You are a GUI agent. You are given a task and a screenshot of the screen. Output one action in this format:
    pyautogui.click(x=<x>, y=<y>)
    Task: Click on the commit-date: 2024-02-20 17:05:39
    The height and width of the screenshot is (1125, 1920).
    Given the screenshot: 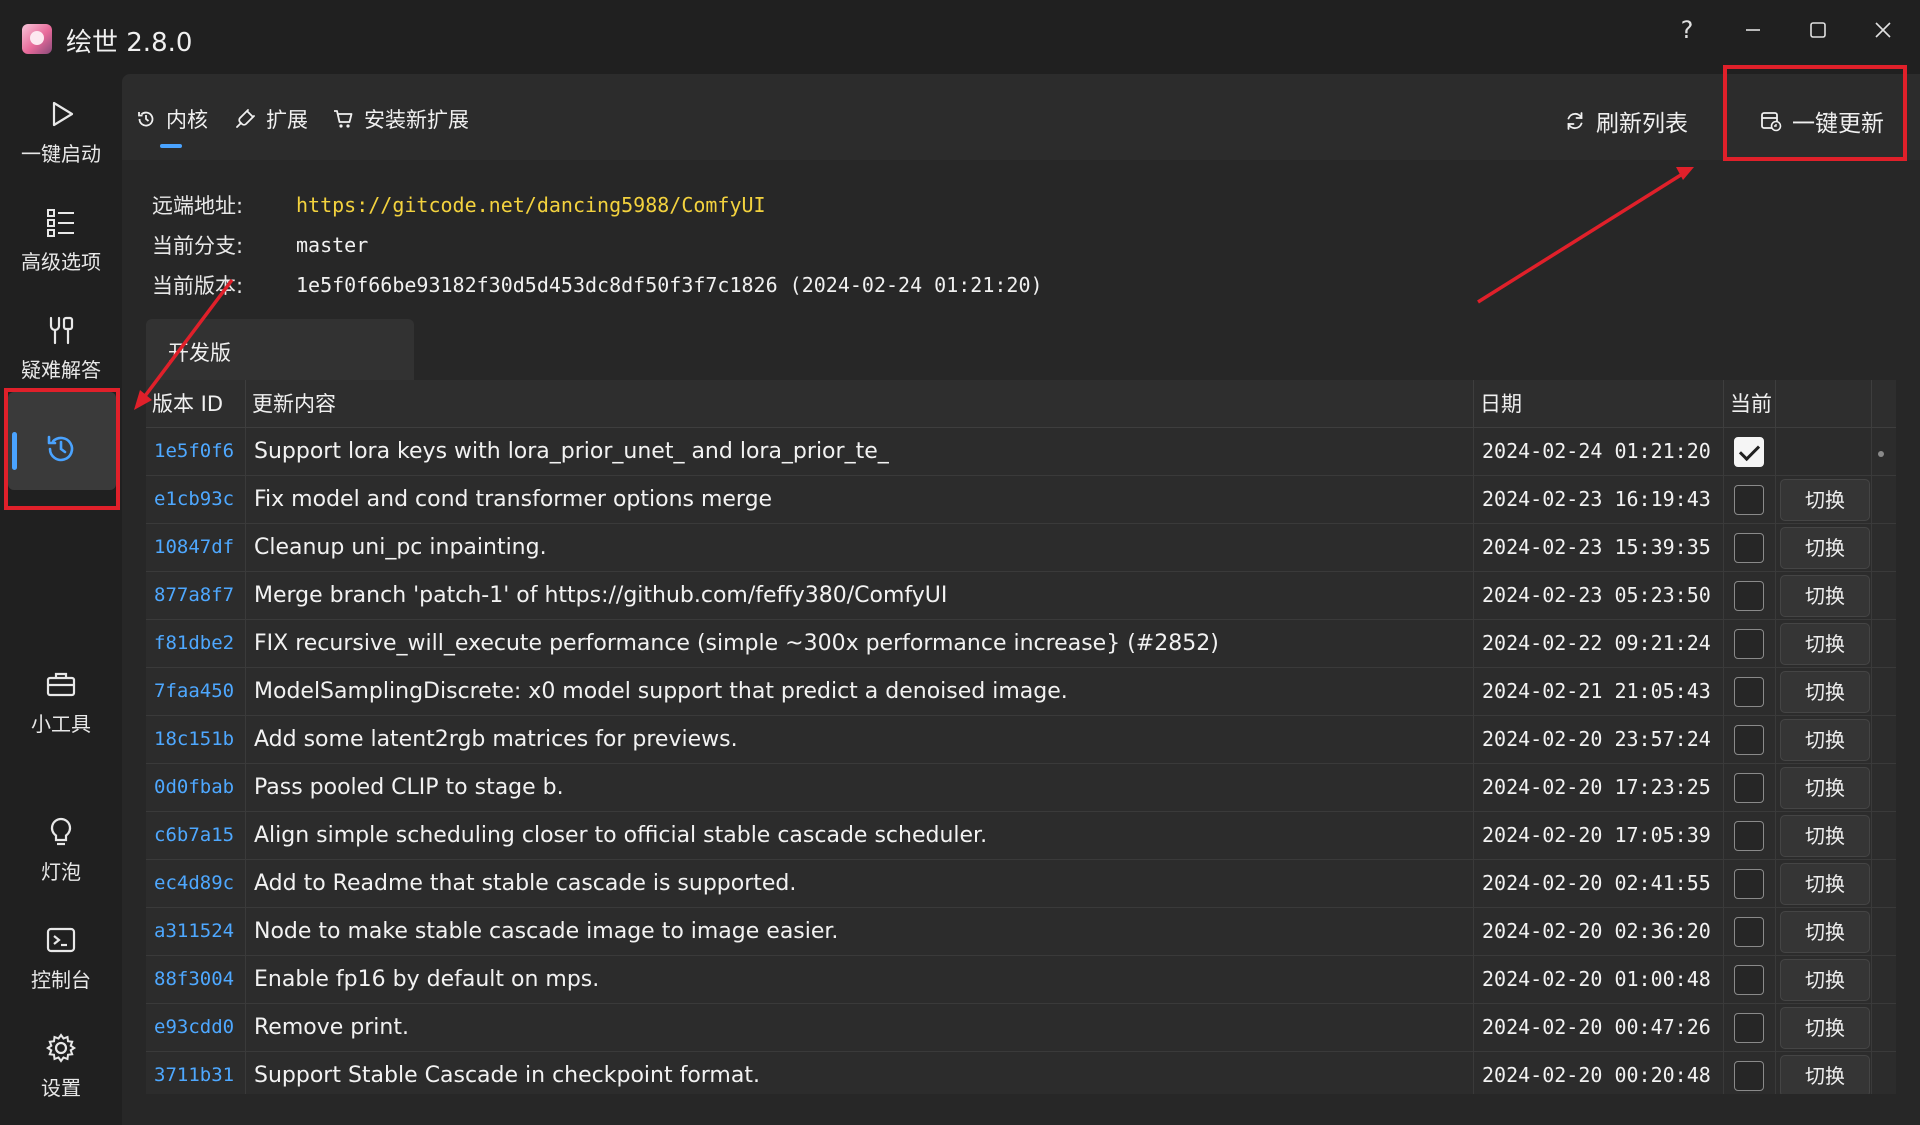 What is the action you would take?
    pyautogui.click(x=1599, y=836)
    